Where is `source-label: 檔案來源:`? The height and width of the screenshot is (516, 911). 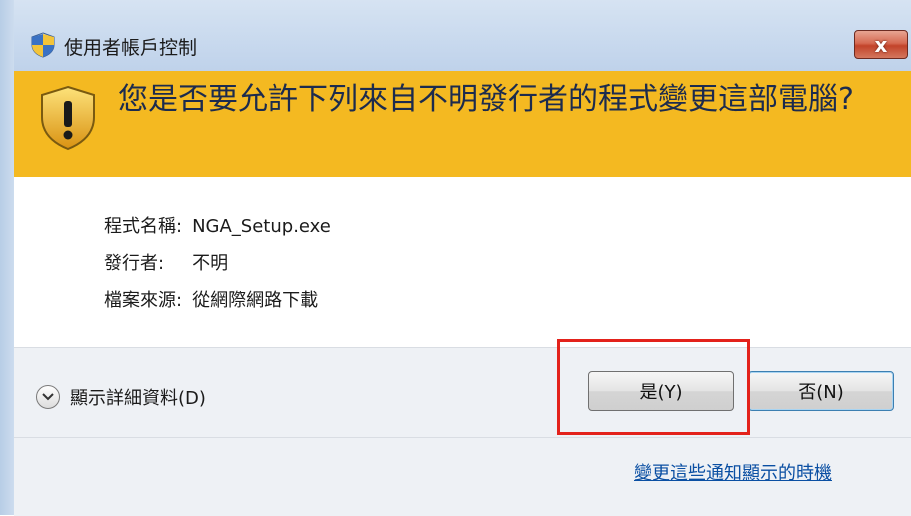 source-label: 檔案來源: is located at coordinates (143, 300).